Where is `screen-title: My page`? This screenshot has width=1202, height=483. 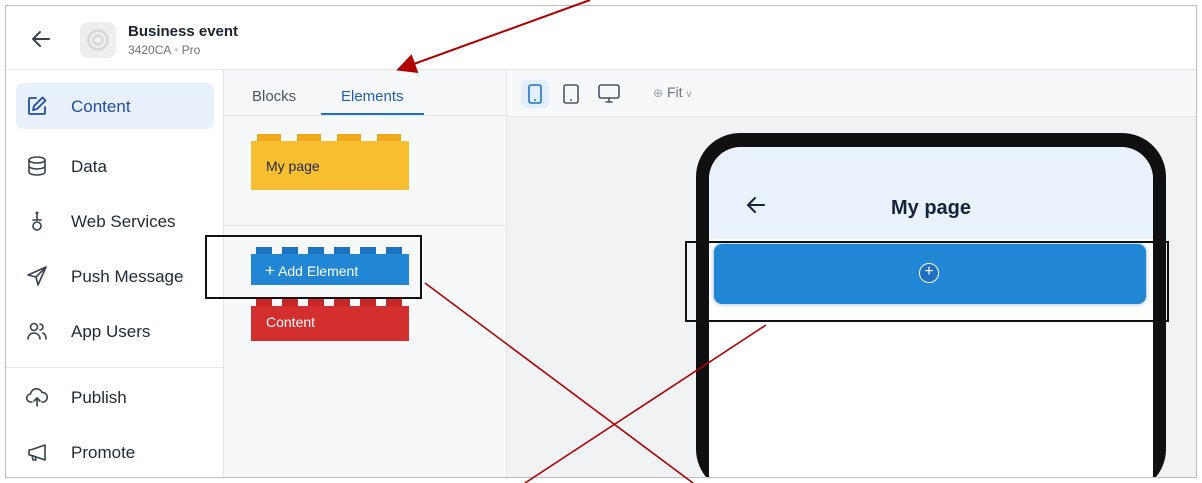
screen-title: My page is located at coordinates (931, 208).